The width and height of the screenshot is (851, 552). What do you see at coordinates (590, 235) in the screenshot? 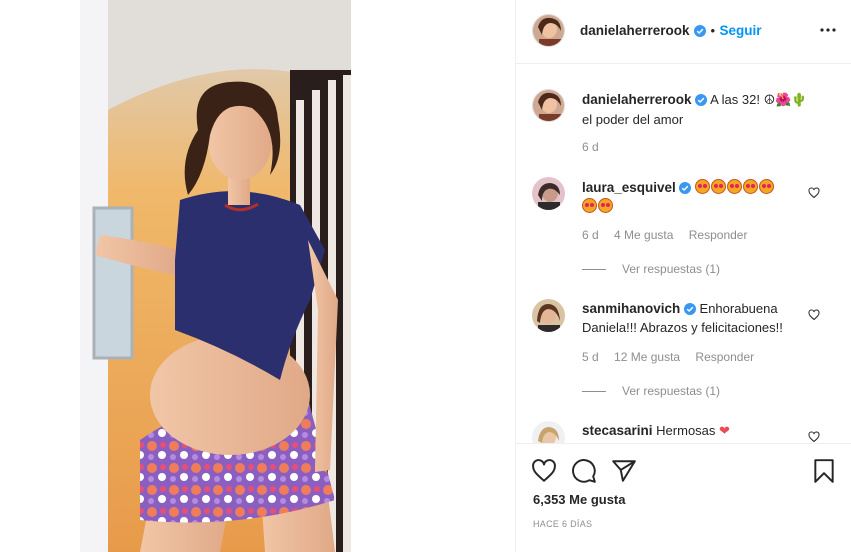
I see `comment-time: 6 d` at bounding box center [590, 235].